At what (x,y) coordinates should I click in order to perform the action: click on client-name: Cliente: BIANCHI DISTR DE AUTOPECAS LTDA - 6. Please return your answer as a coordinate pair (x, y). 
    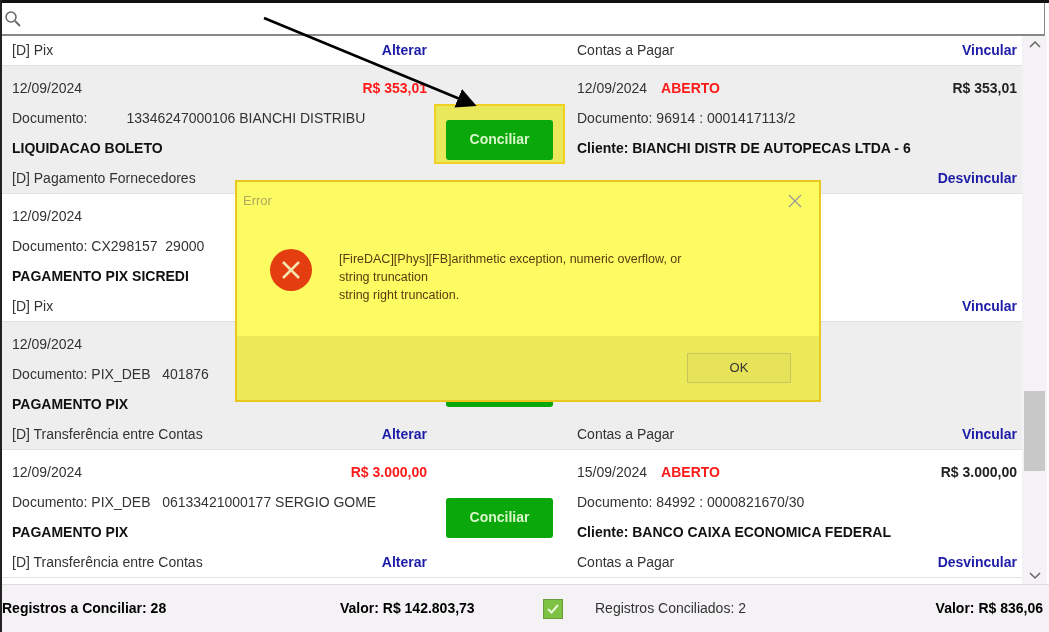
    Looking at the image, I should click on (744, 148).